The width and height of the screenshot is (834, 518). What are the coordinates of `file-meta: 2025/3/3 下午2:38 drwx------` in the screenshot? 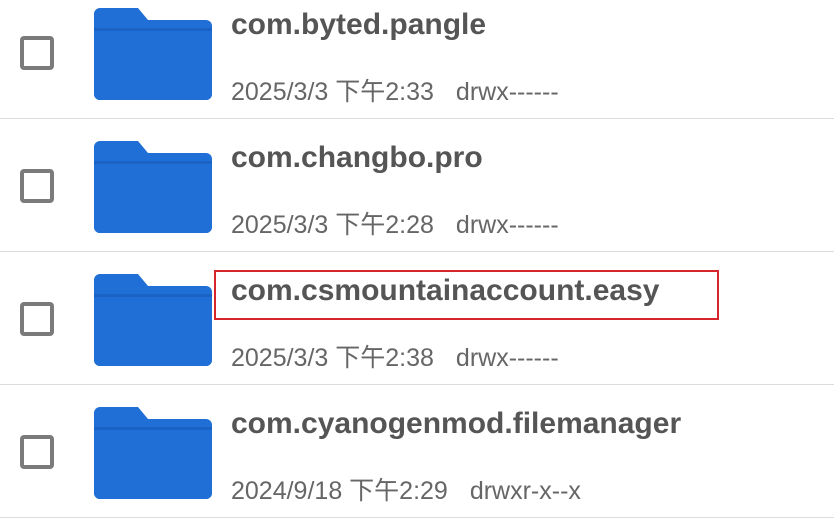 It's located at (395, 356).